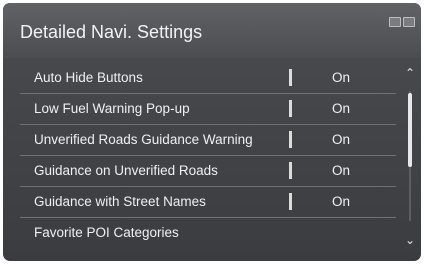 The width and height of the screenshot is (425, 264). I want to click on setting-row-favorite-poi-categories: Favorite POI Categories, so click(208, 232).